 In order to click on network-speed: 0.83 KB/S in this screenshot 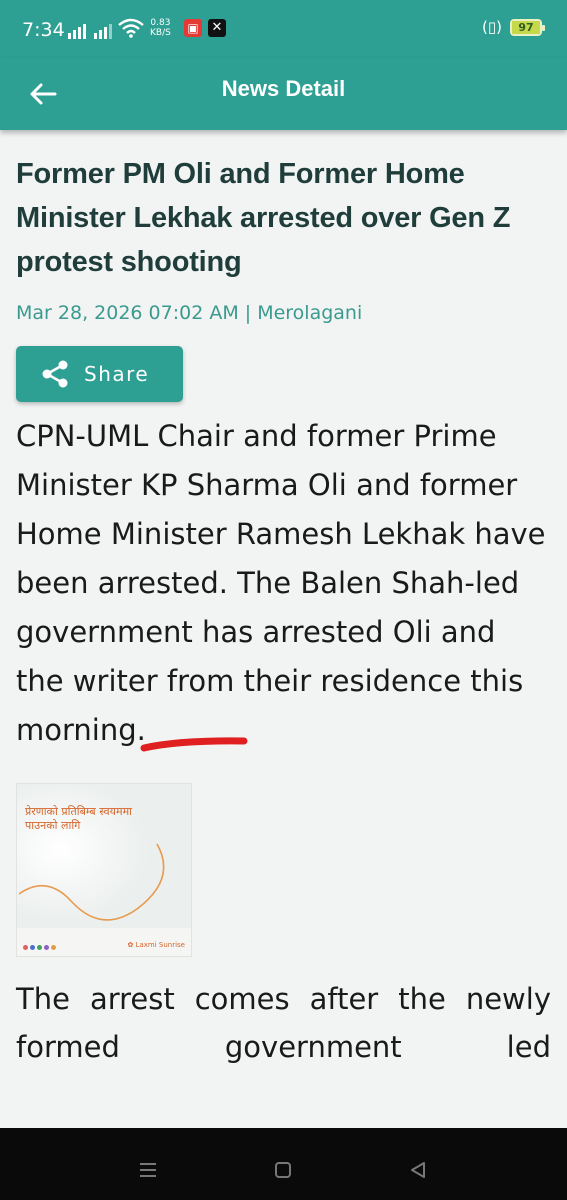, I will do `click(160, 28)`.